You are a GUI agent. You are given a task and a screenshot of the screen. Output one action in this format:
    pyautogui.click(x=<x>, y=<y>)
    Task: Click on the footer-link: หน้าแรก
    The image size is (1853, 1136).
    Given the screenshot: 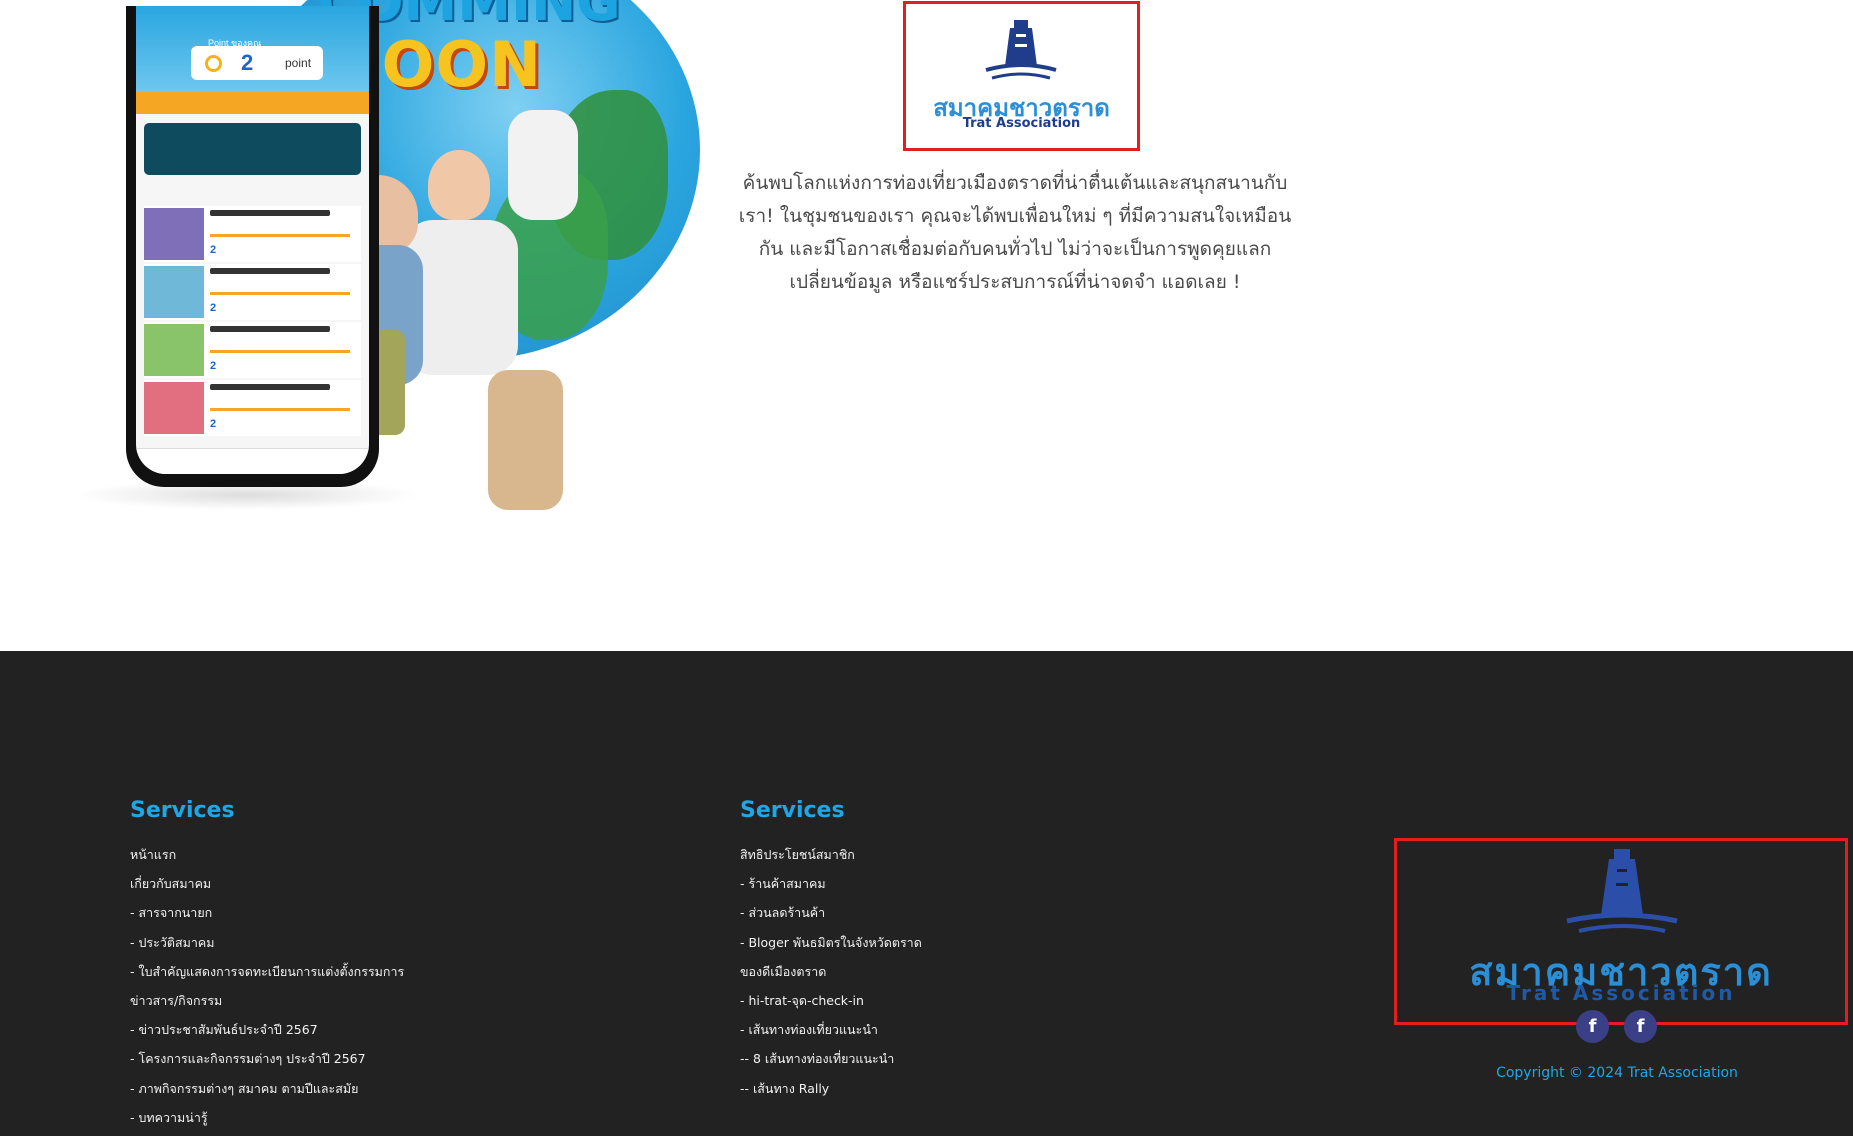 What is the action you would take?
    pyautogui.click(x=267, y=854)
    